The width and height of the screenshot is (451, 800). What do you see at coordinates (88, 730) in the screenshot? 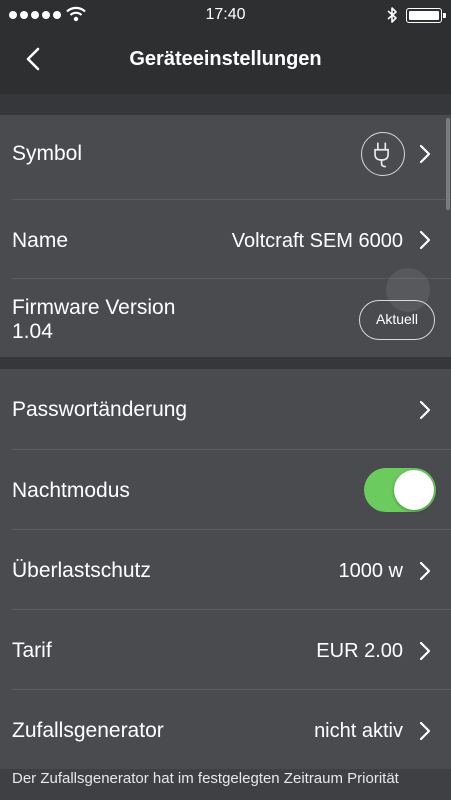
I see `random-generator-label: Zufallsgenerator` at bounding box center [88, 730].